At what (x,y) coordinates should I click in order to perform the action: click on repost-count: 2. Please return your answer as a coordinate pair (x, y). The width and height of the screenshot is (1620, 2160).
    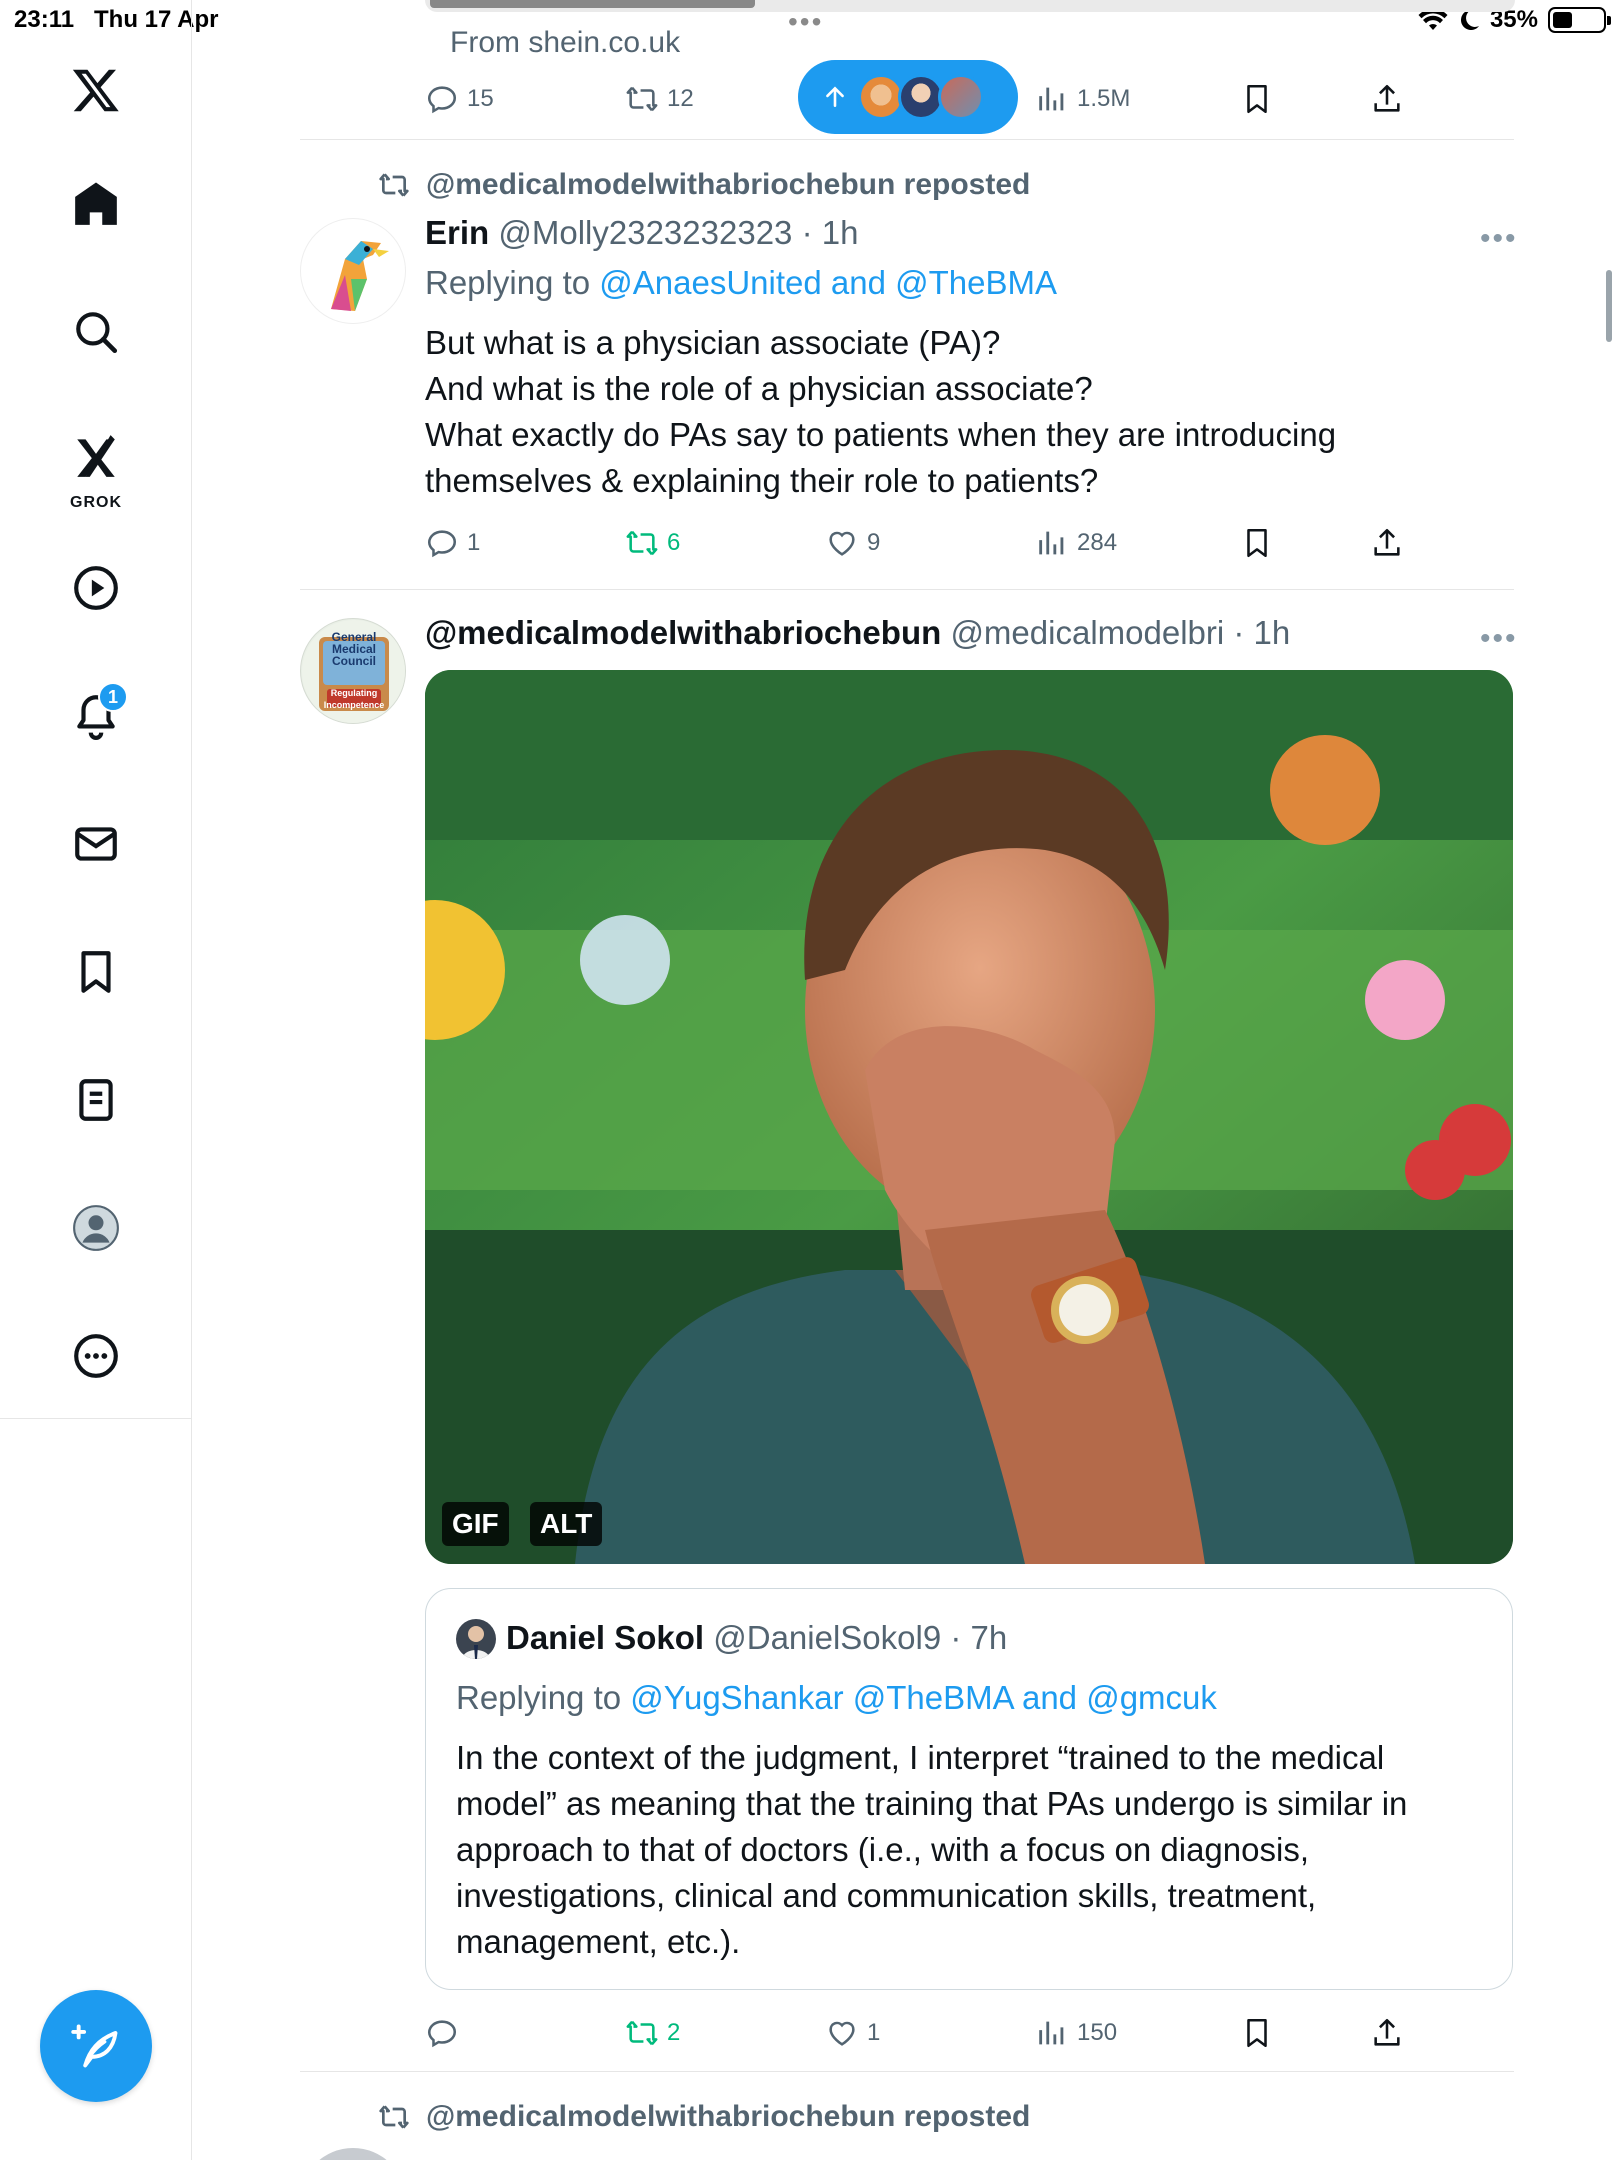
    Looking at the image, I should click on (674, 2032).